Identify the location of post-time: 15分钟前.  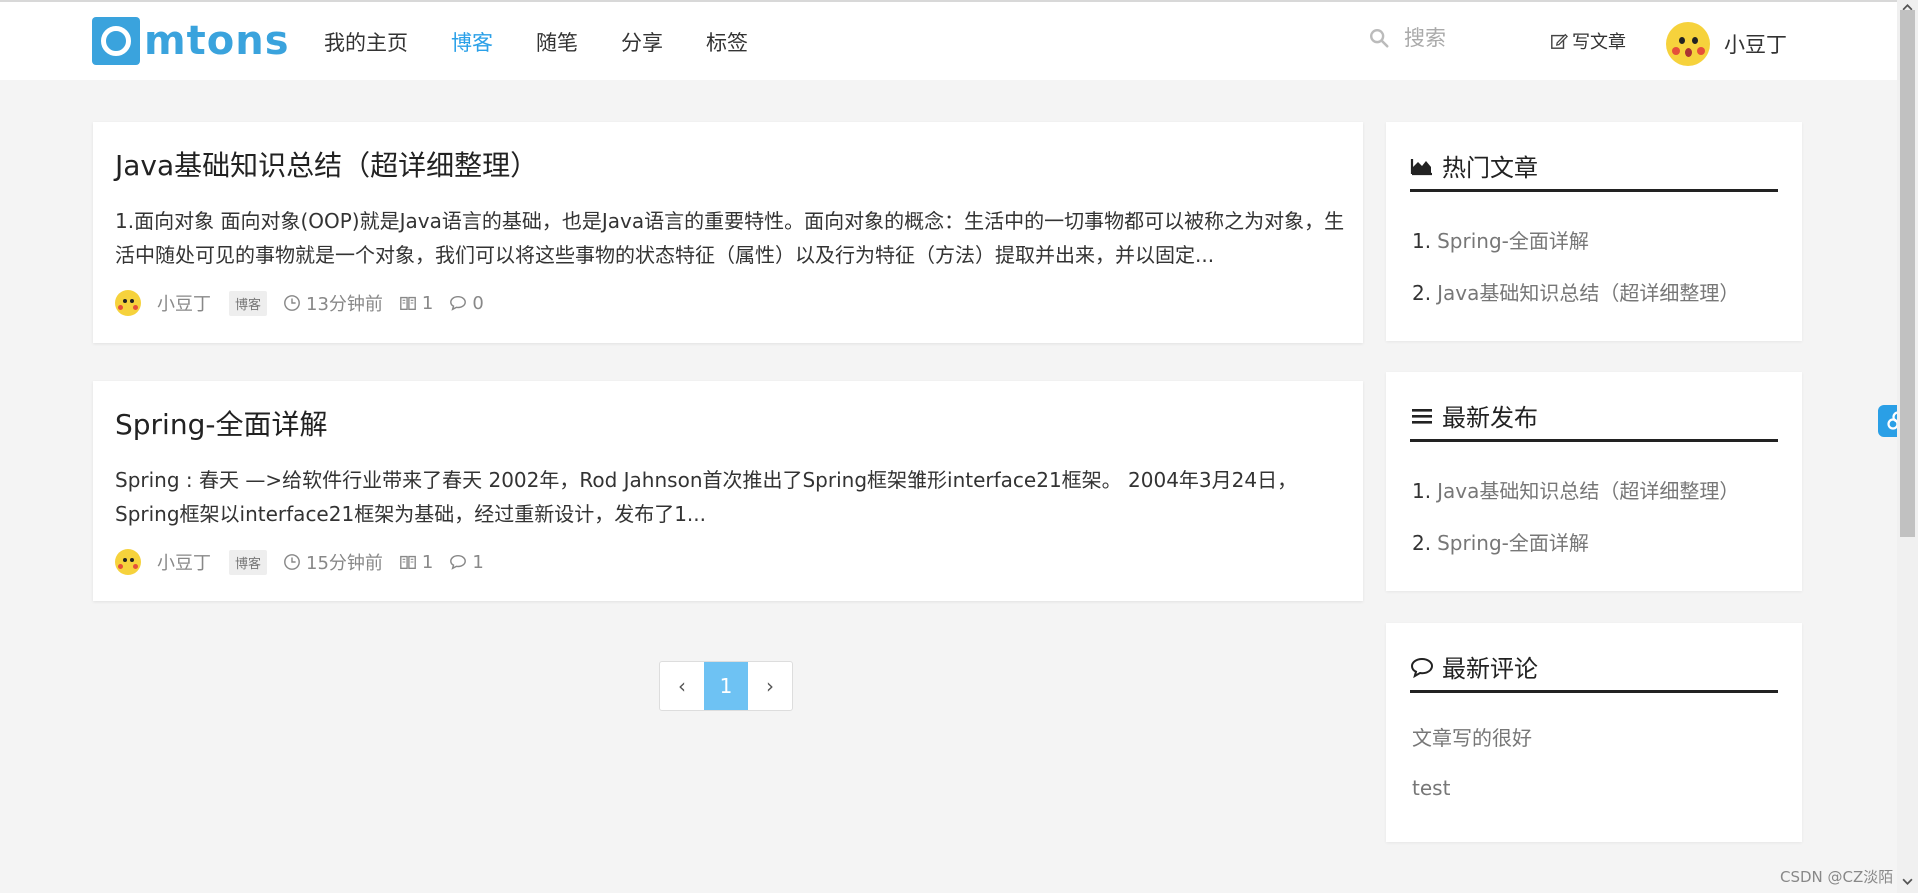
(333, 562).